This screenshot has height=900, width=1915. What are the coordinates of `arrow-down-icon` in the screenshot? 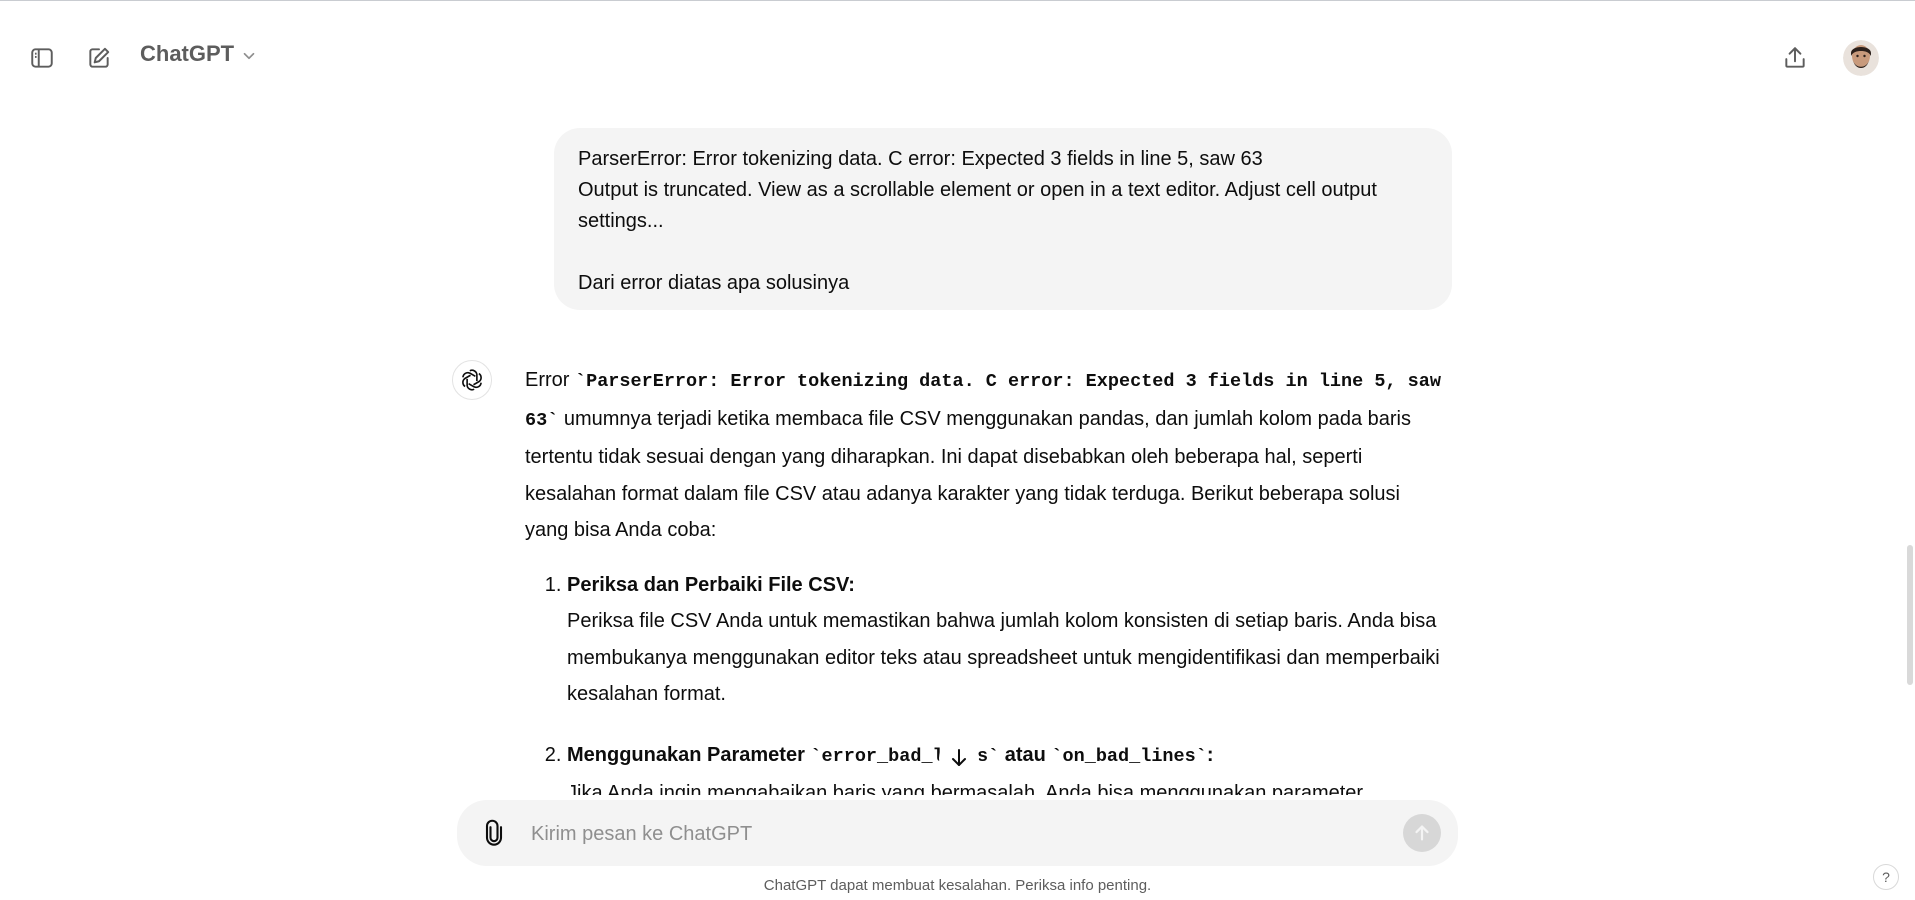 It's located at (959, 757).